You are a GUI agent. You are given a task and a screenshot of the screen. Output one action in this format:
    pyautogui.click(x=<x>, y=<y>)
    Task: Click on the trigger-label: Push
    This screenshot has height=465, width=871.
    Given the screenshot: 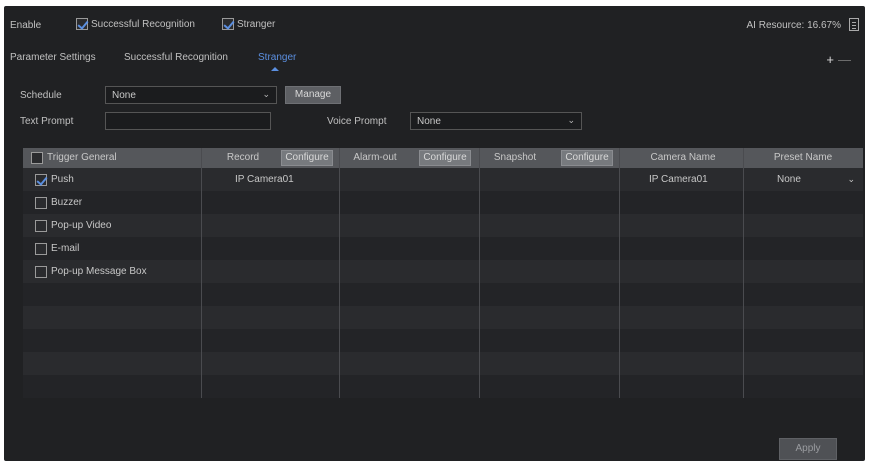 What is the action you would take?
    pyautogui.click(x=62, y=179)
    